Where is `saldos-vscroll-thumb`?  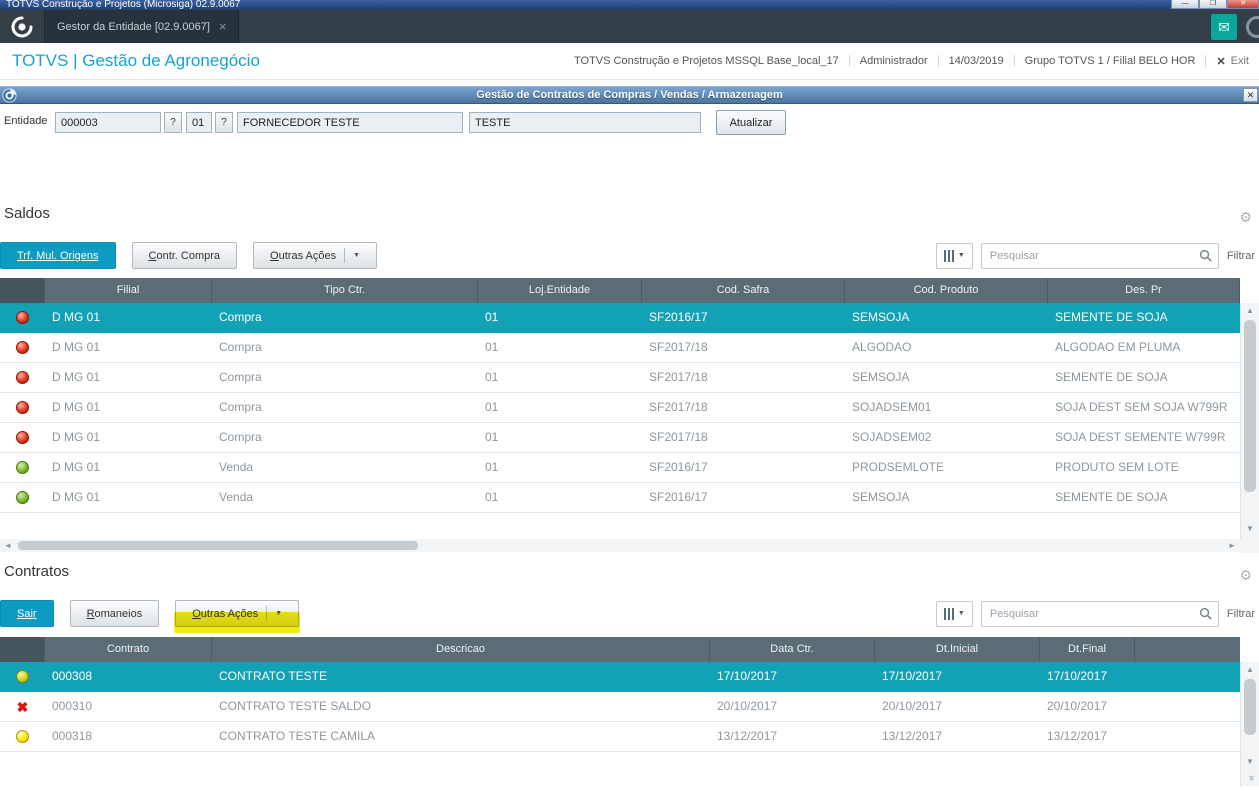
saldos-vscroll-thumb is located at coordinates (1250, 406).